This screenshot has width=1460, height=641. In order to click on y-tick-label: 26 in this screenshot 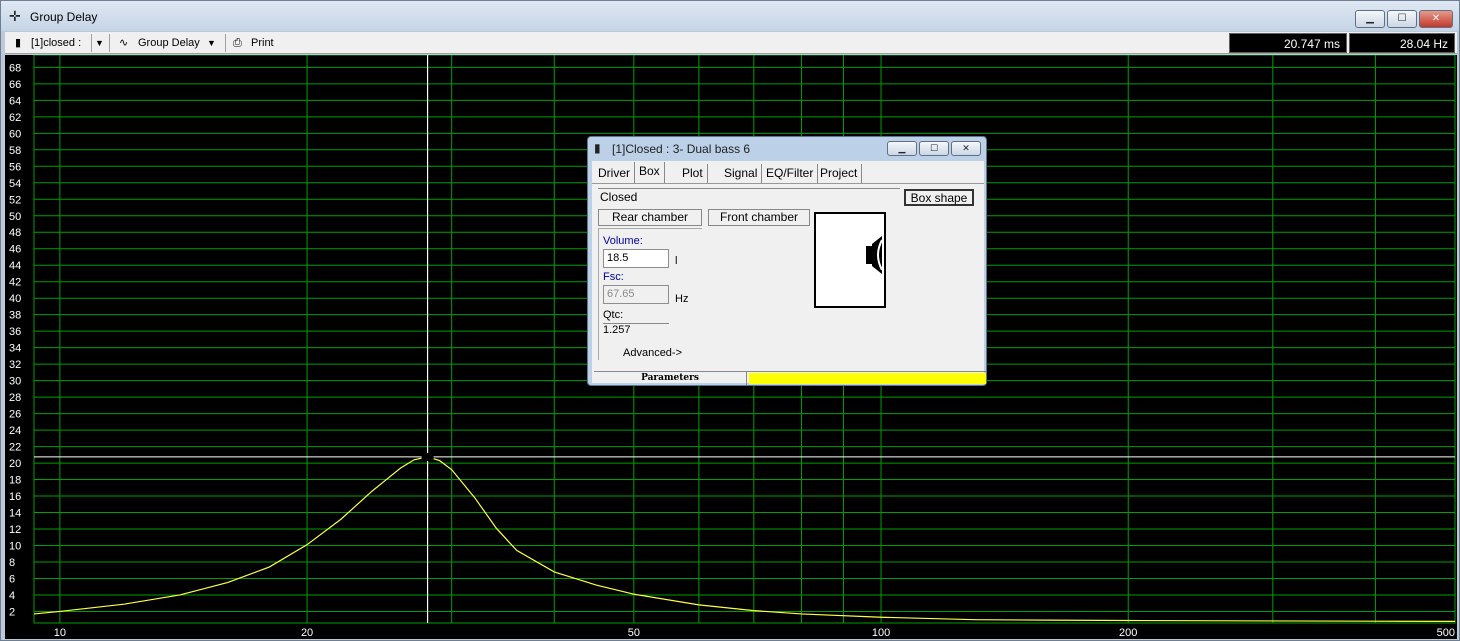, I will do `click(15, 415)`.